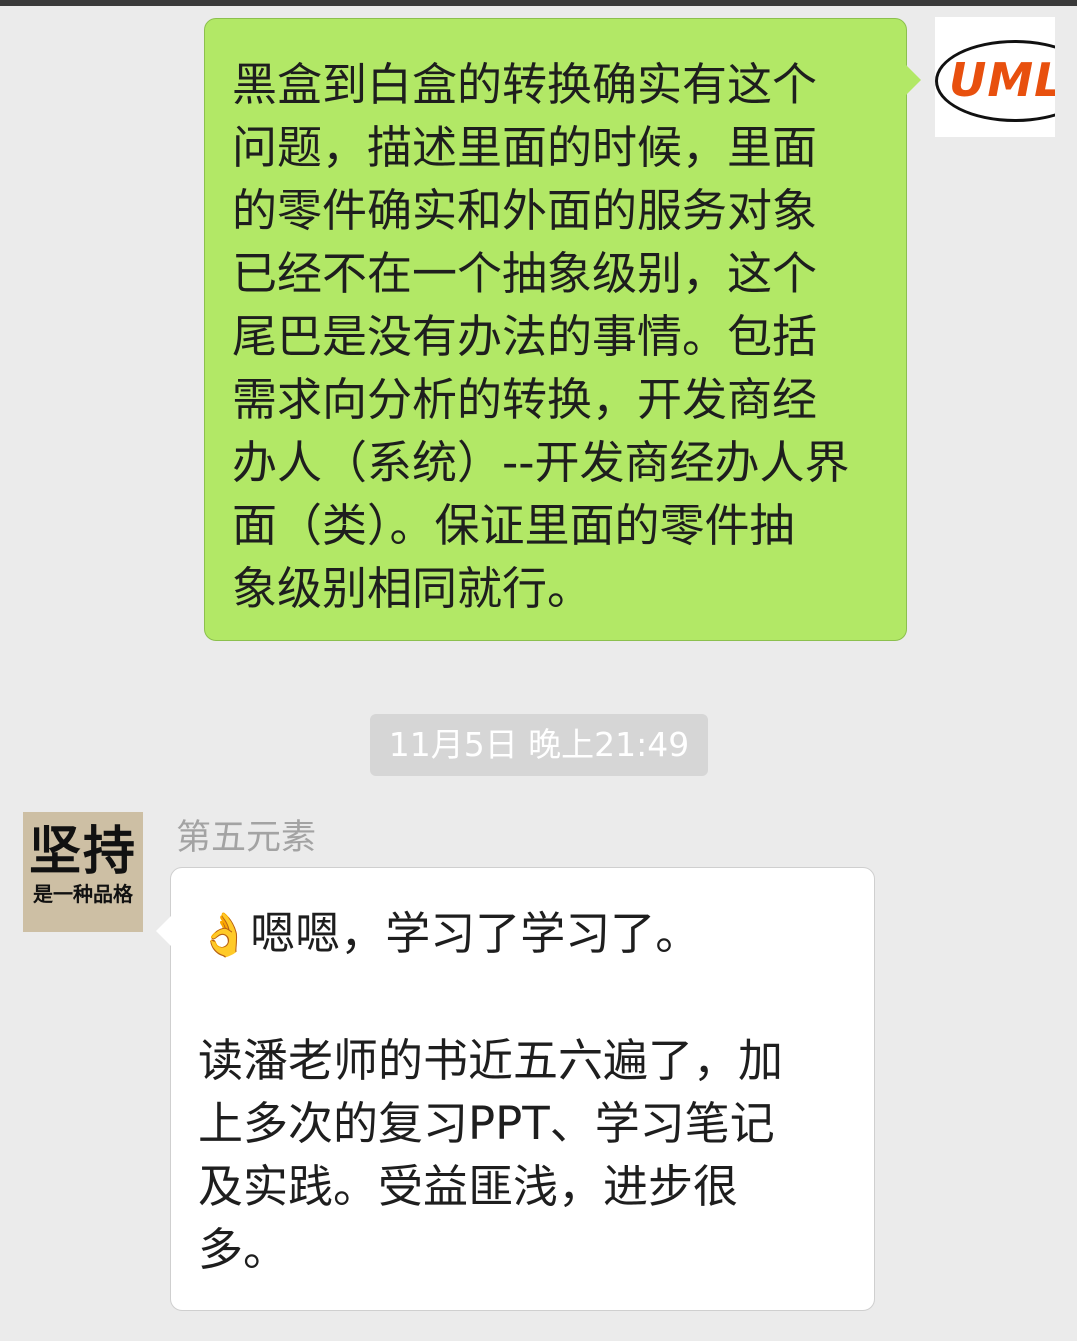 This screenshot has height=1341, width=1077. I want to click on message-line: 已经不在一个抽象级别，这个, so click(525, 273).